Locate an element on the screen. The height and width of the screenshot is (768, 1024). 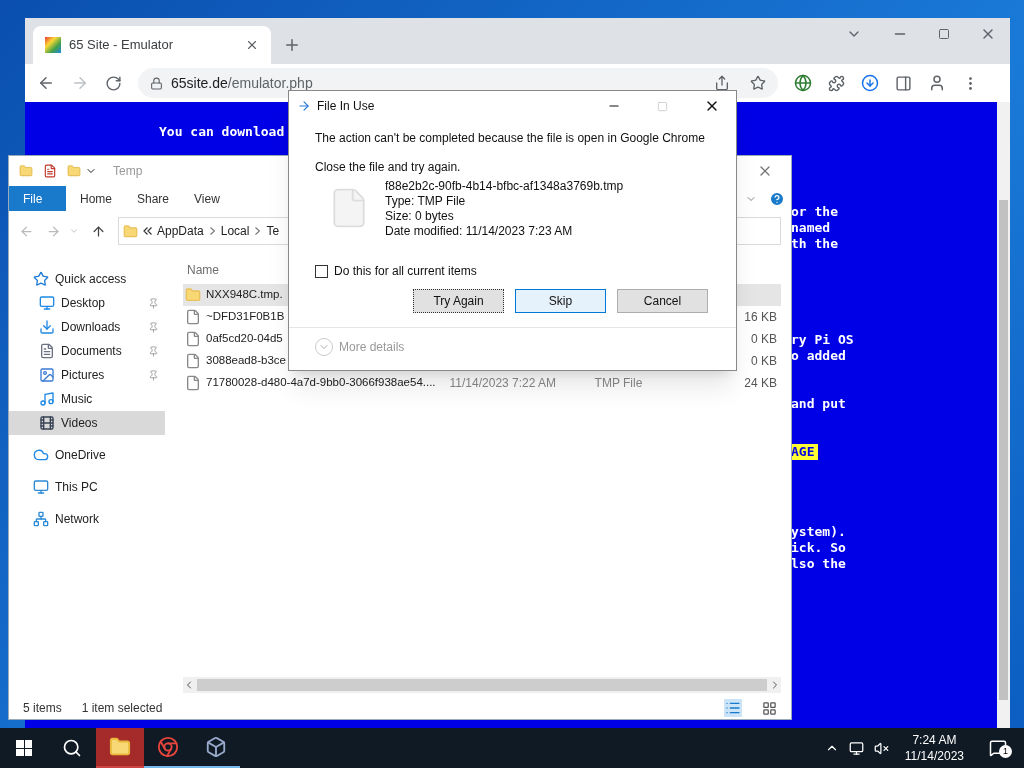
taskbar-app is located at coordinates (120, 748).